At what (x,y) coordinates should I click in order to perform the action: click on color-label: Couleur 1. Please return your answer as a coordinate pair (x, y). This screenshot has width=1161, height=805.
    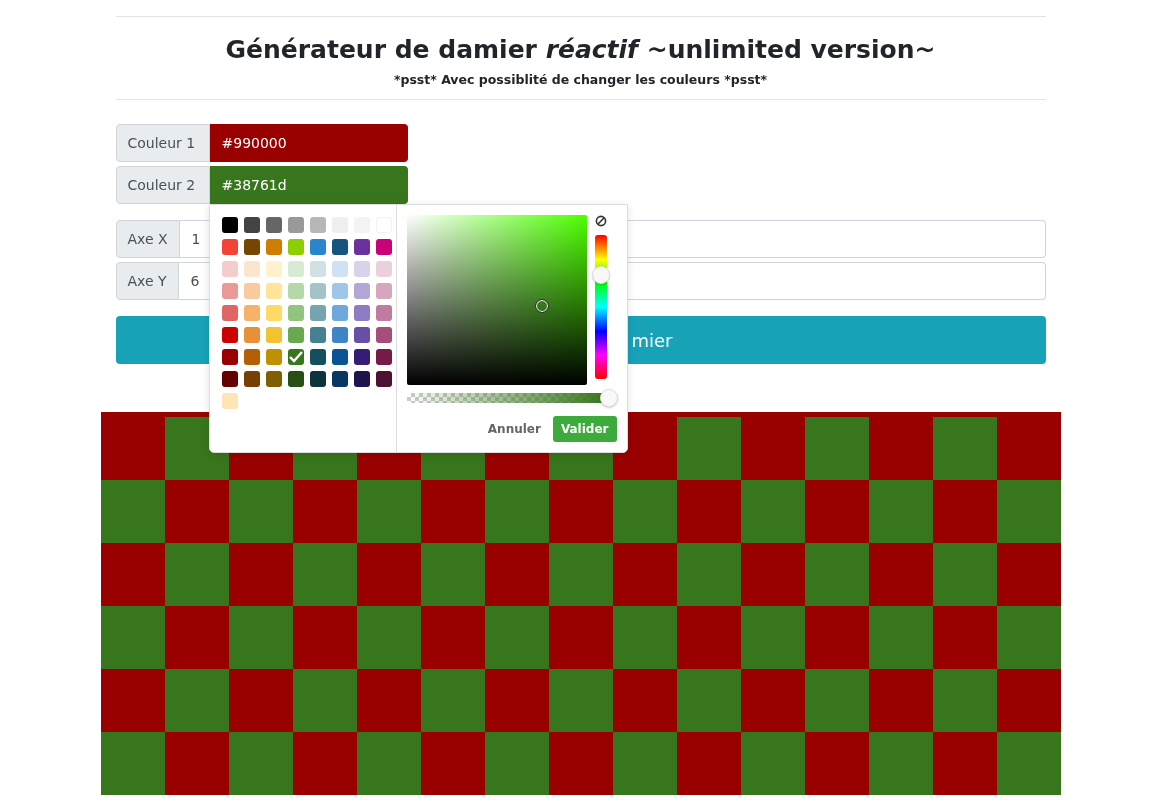
    Looking at the image, I should click on (162, 143).